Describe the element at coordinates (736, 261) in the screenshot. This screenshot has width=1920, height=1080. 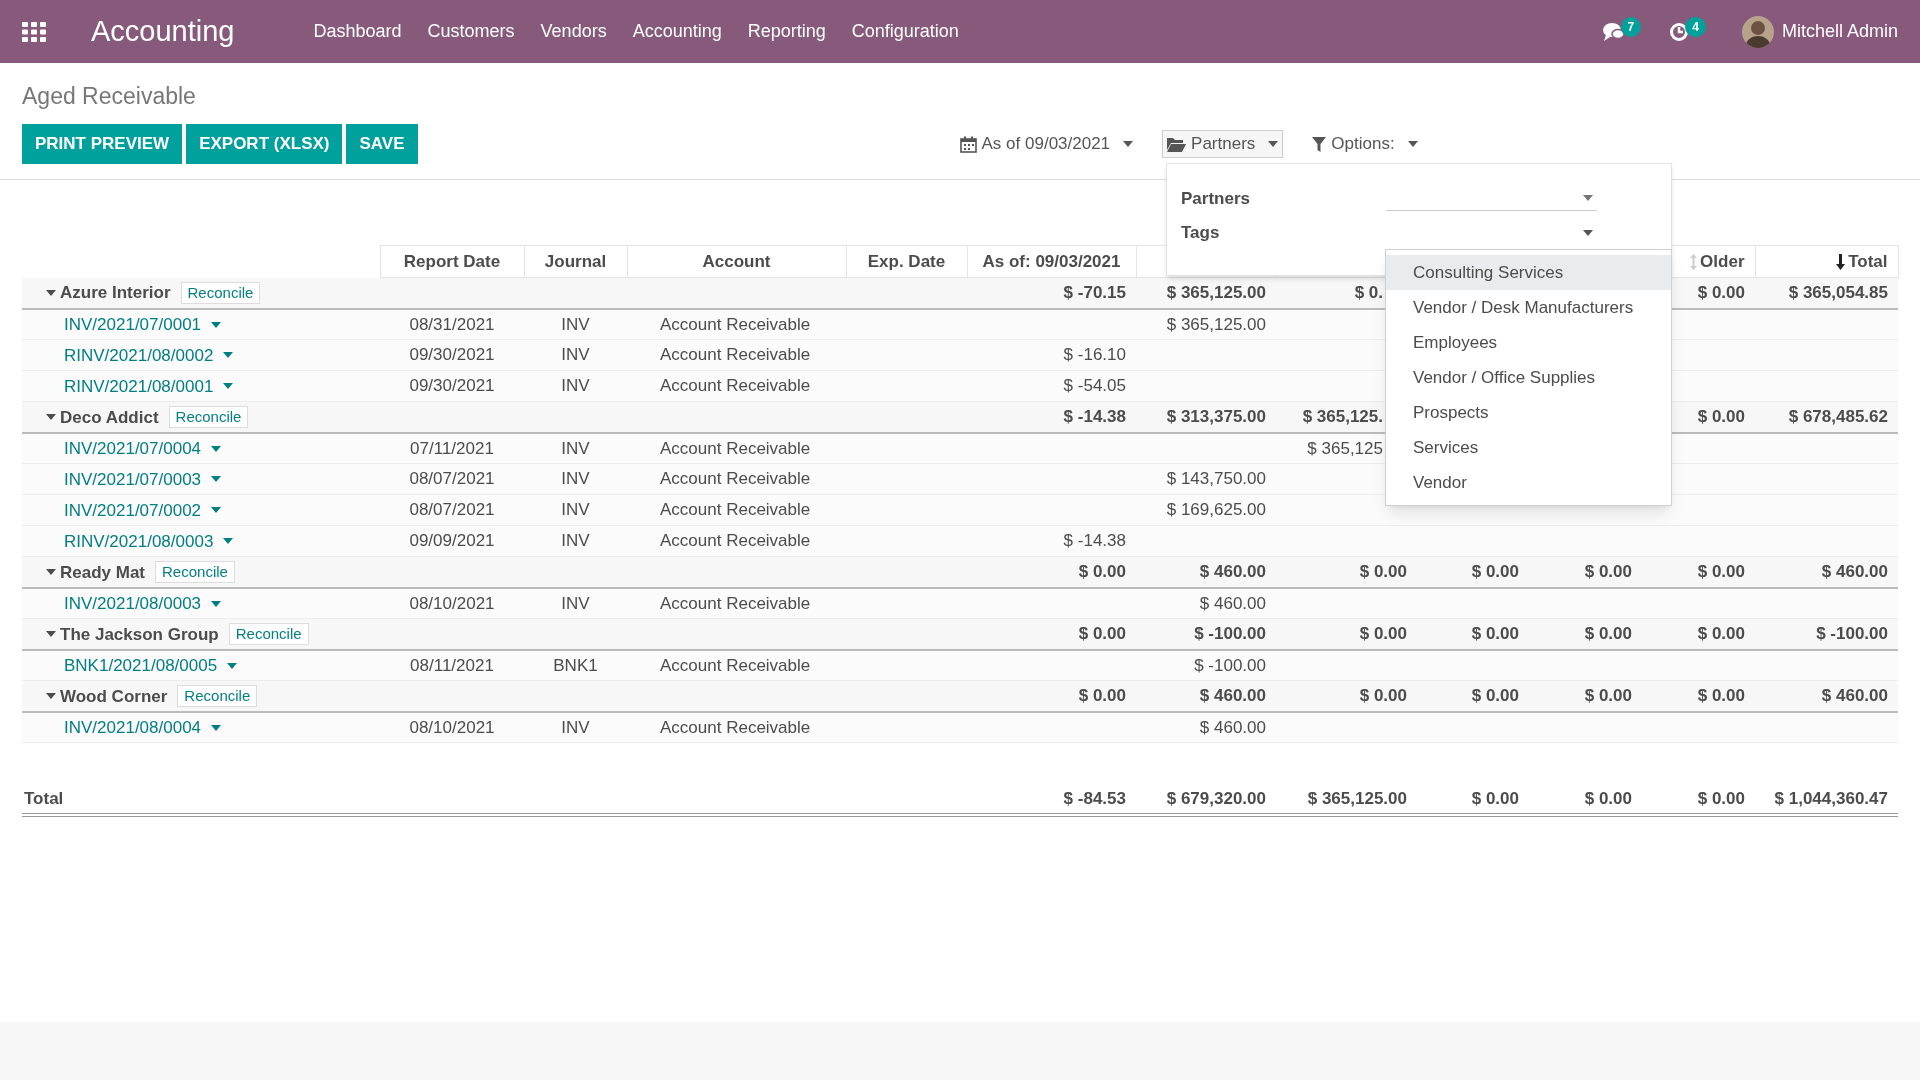
I see `column-header: Account` at that location.